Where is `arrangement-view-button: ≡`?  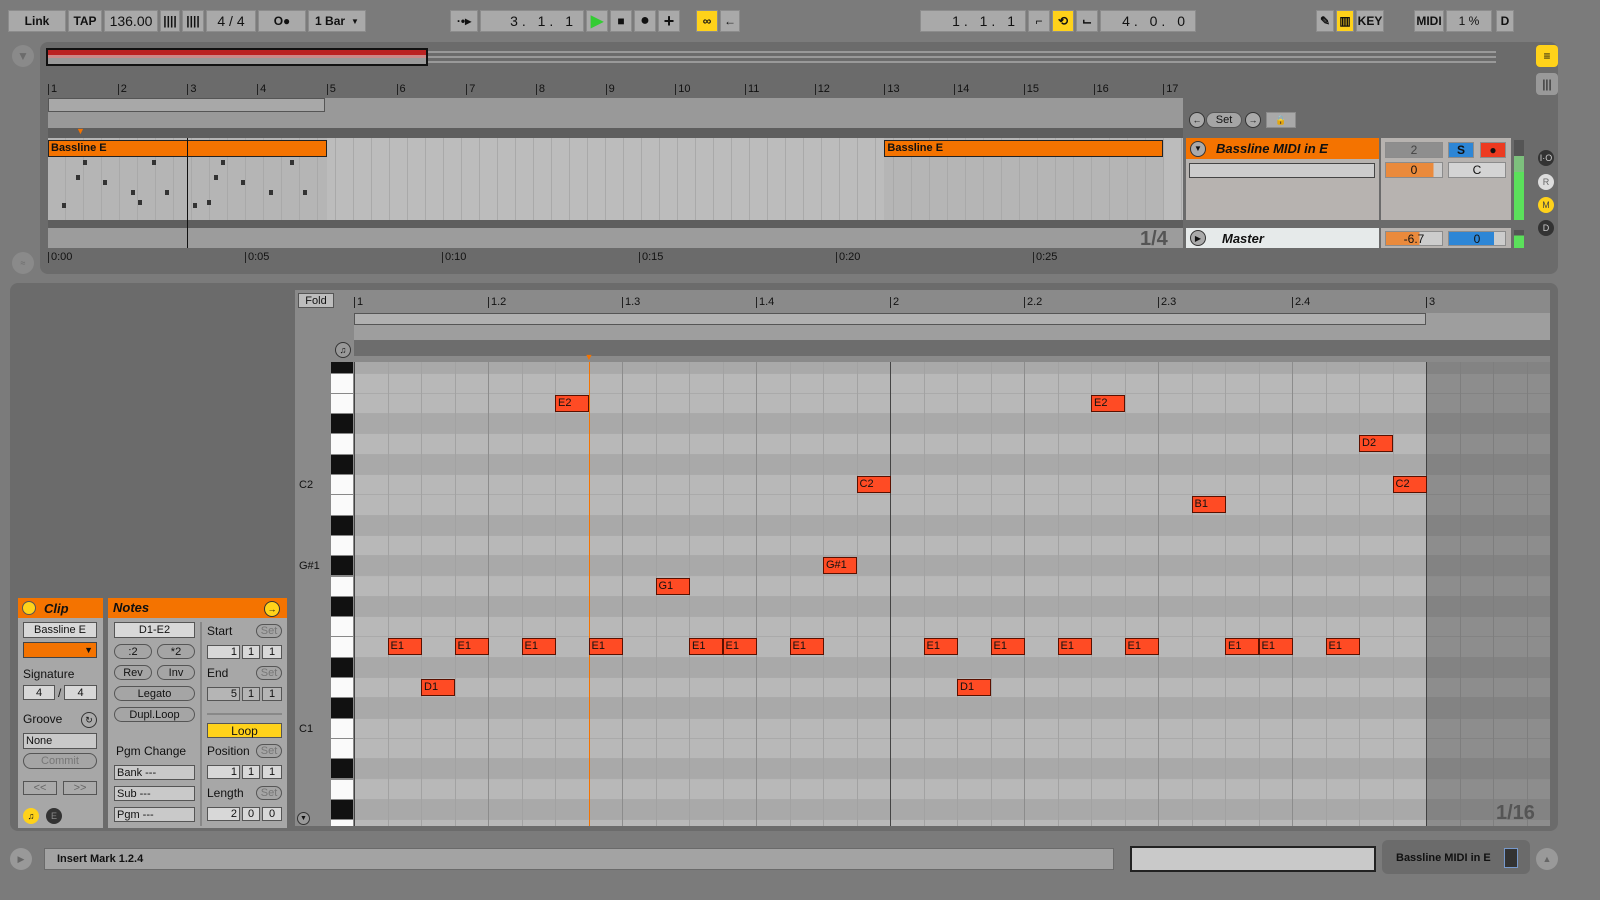
arrangement-view-button: ≡ is located at coordinates (1547, 56).